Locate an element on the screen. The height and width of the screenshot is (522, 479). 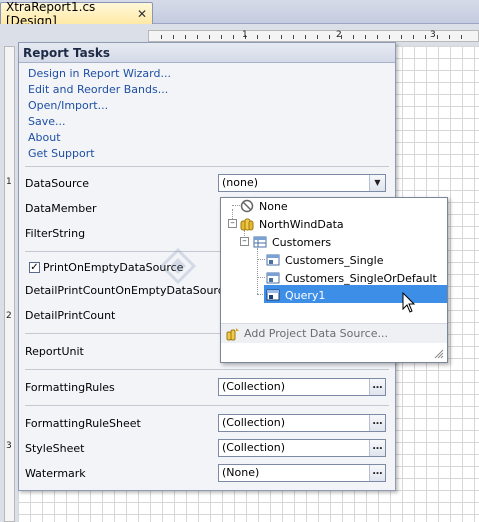
tree-item-label: Query1 is located at coordinates (305, 295).